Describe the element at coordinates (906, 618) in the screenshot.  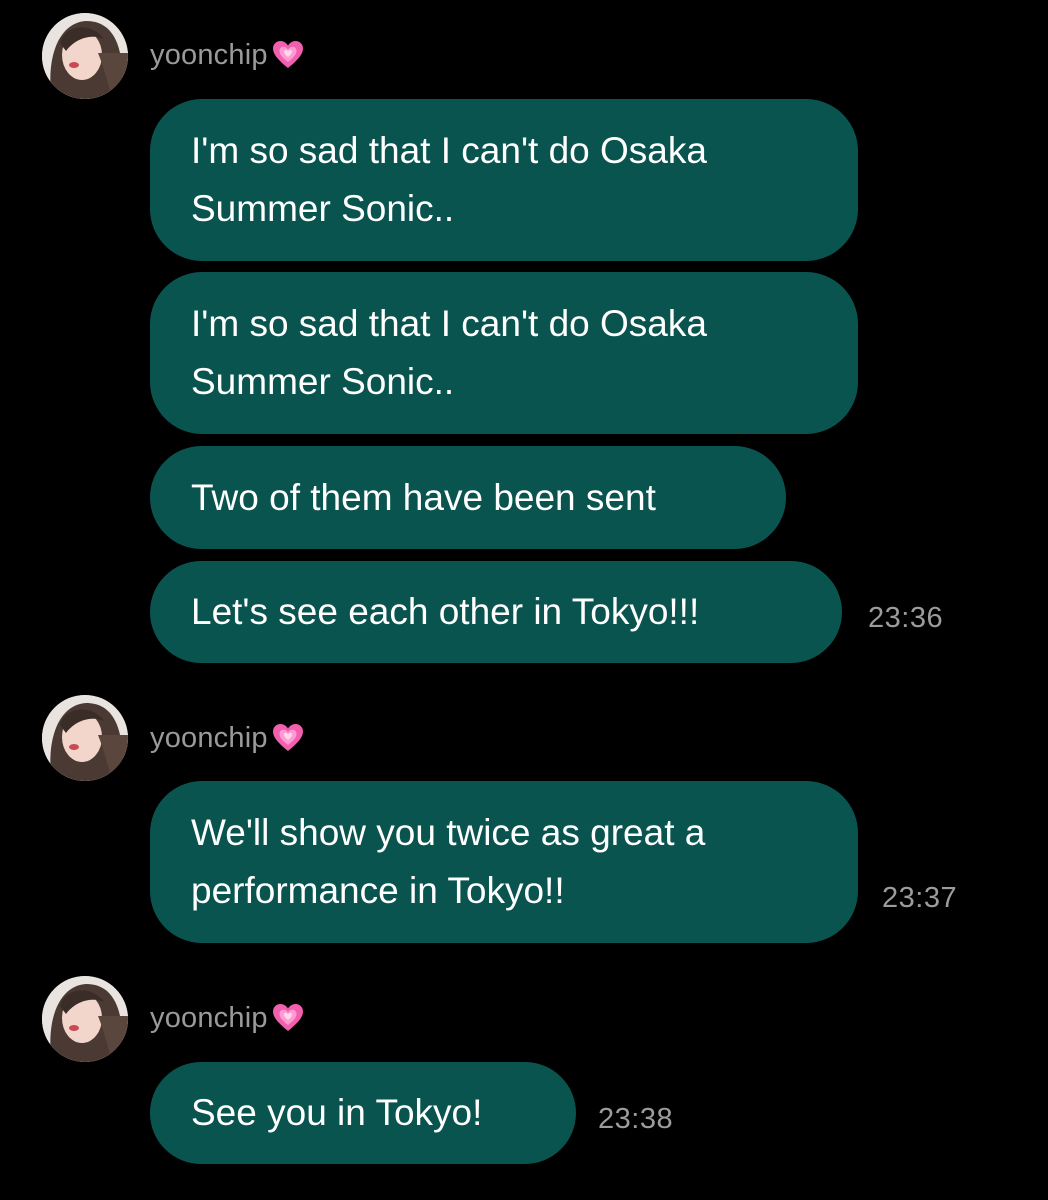
I see `message-timestamp: 23:36` at that location.